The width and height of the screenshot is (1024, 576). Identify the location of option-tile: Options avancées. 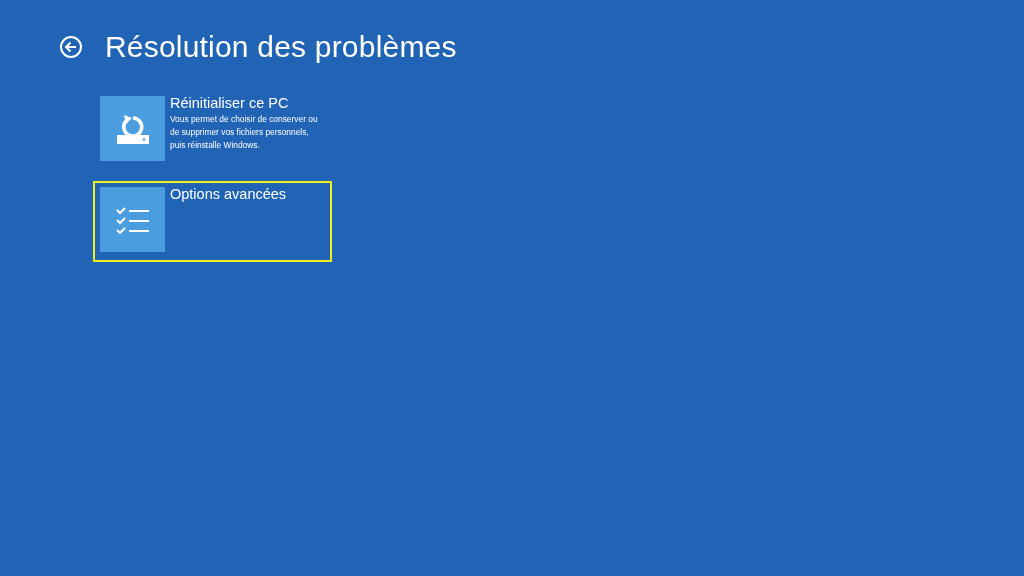
(212, 221).